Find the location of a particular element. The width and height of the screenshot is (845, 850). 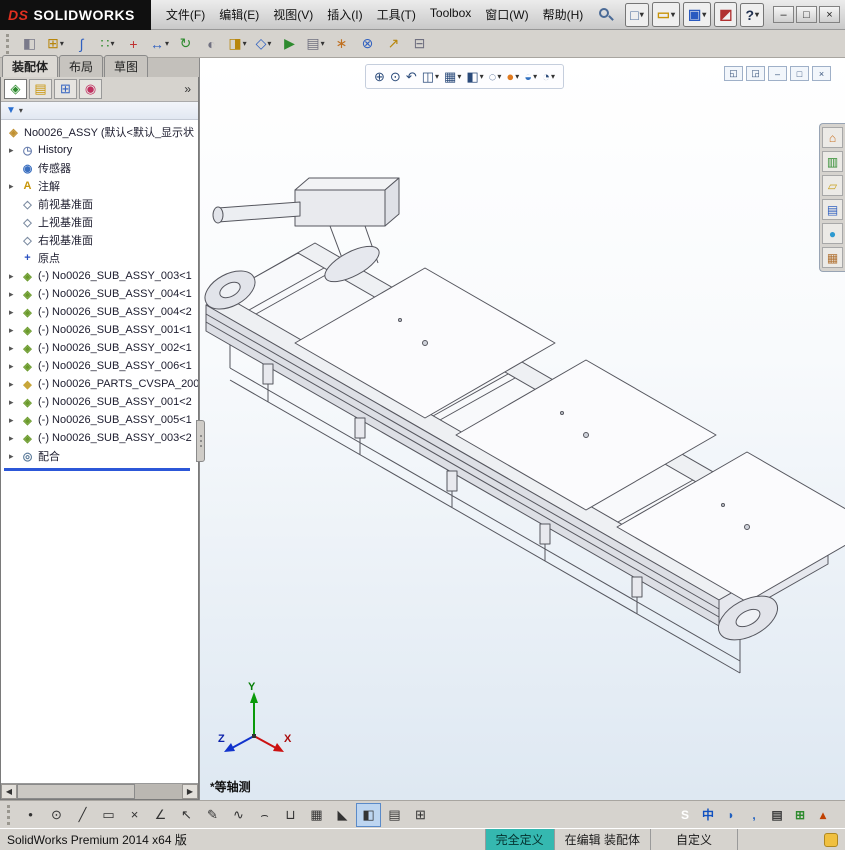

maximize-button: □ is located at coordinates (806, 14).